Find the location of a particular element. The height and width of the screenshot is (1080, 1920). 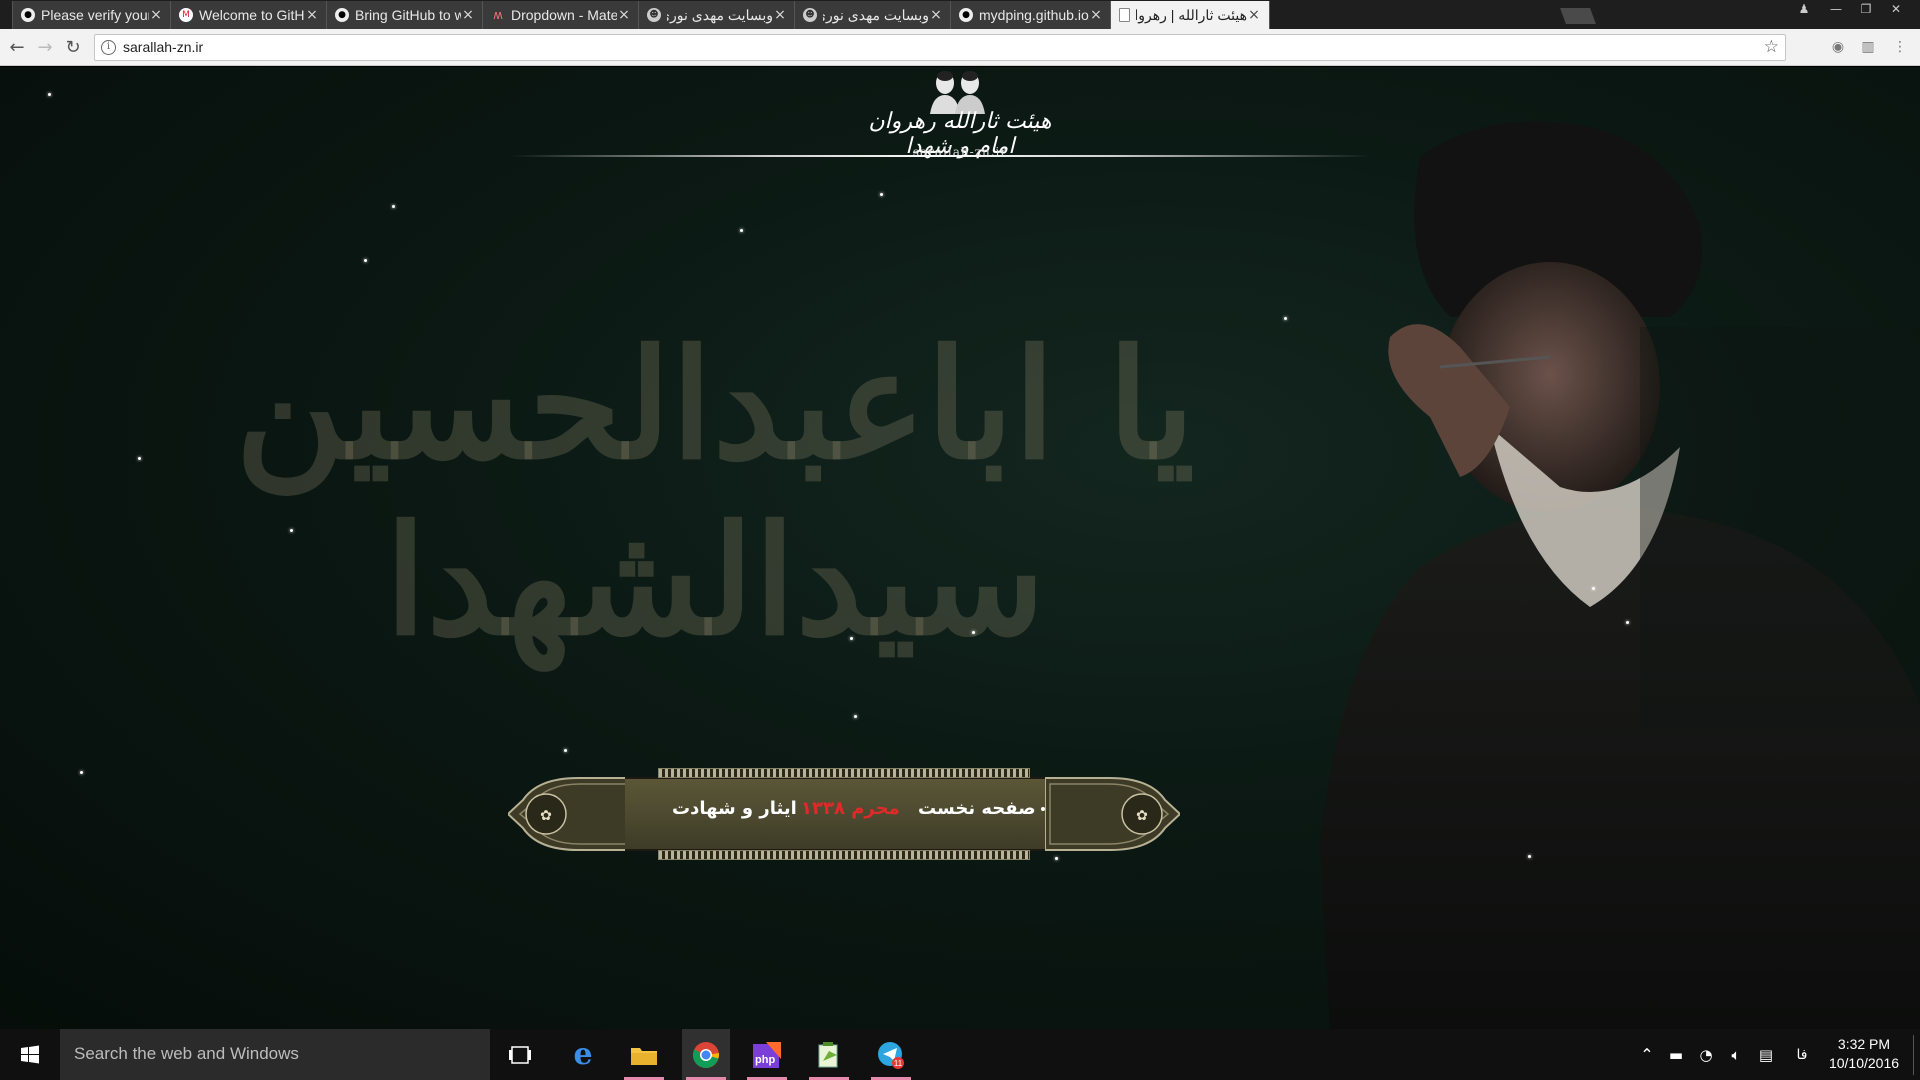

taskbar-search-box: Search the web and Windows is located at coordinates (275, 1054).